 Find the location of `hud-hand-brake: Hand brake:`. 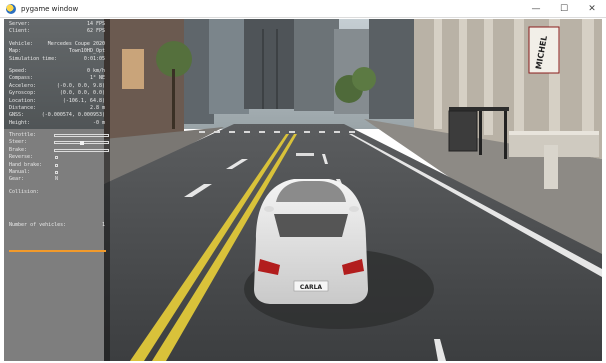

hud-hand-brake: Hand brake: is located at coordinates (57, 165).